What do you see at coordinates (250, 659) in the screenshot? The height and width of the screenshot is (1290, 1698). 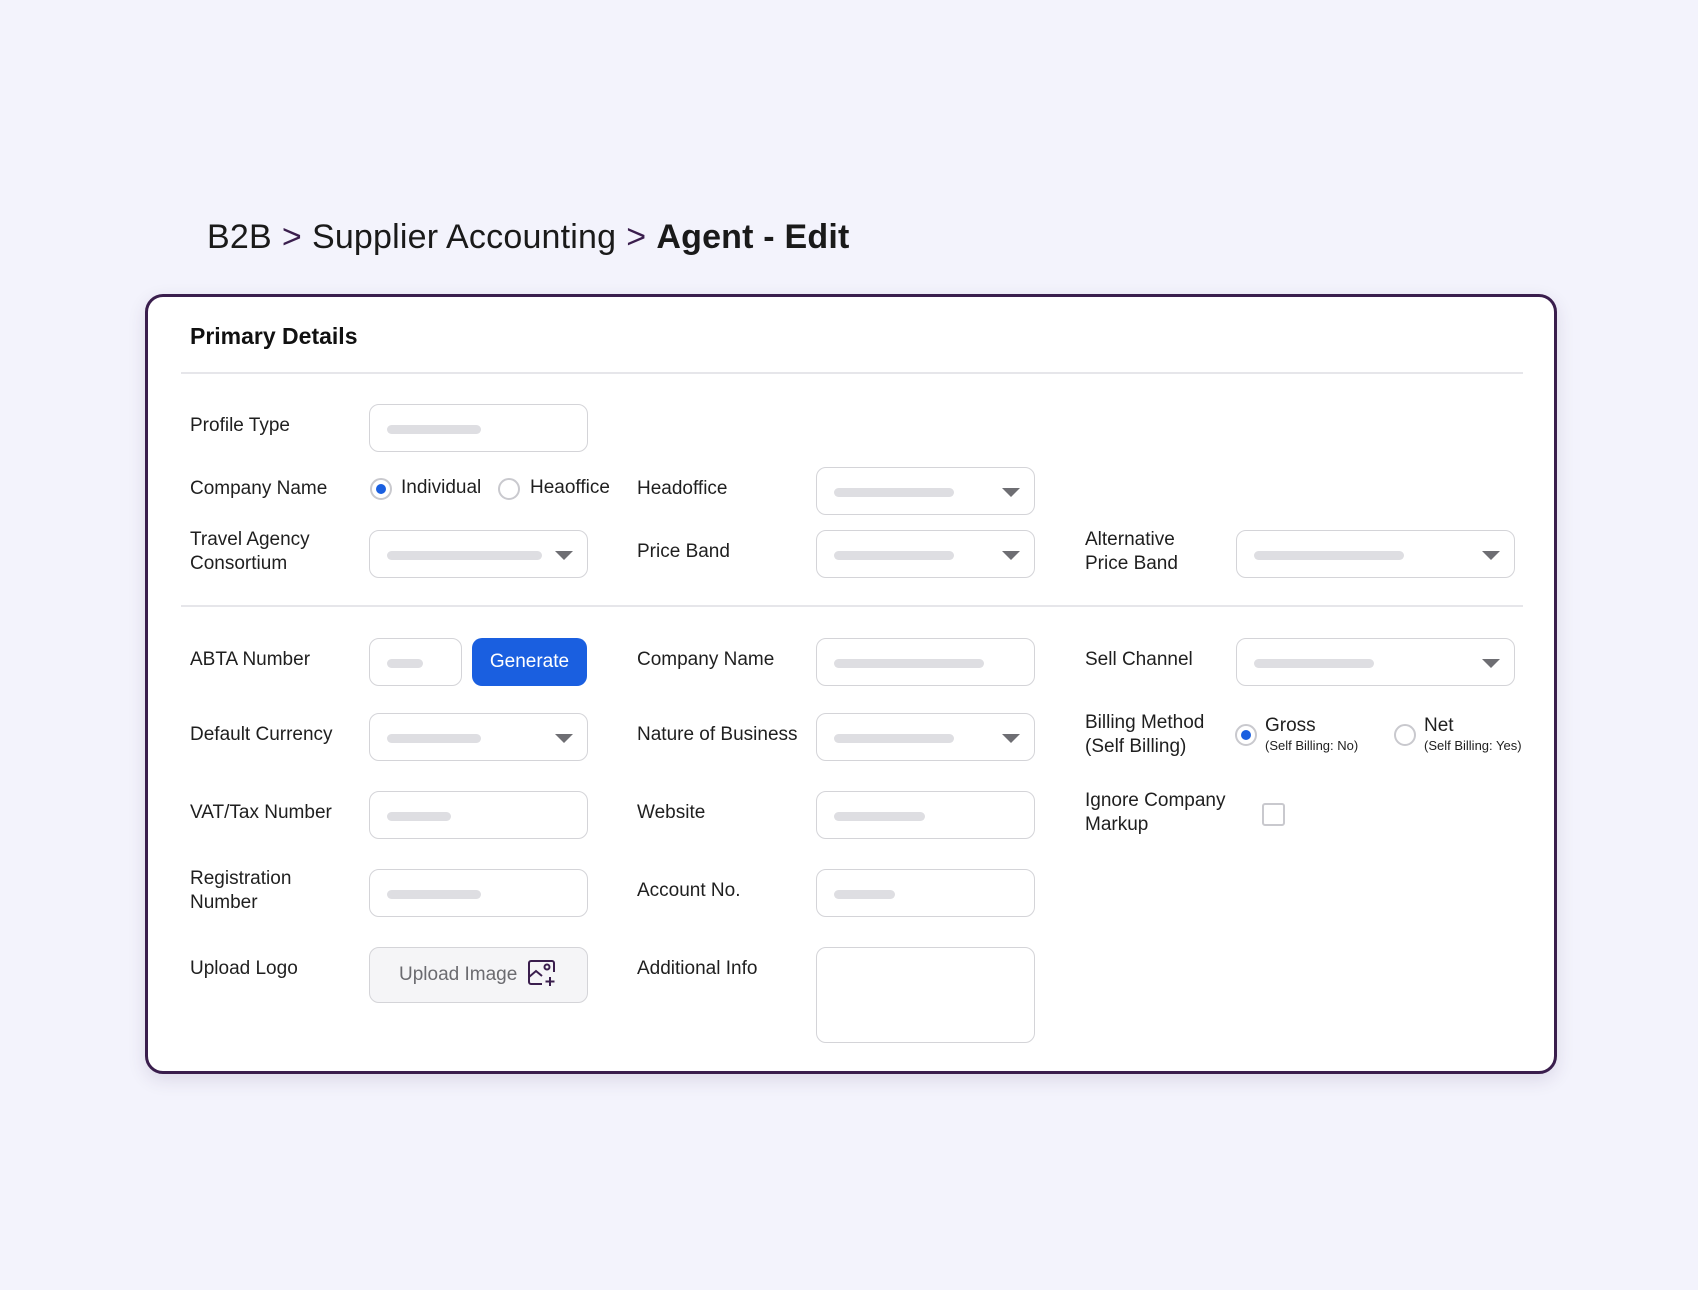 I see `abta-number-label: ABTA Number` at bounding box center [250, 659].